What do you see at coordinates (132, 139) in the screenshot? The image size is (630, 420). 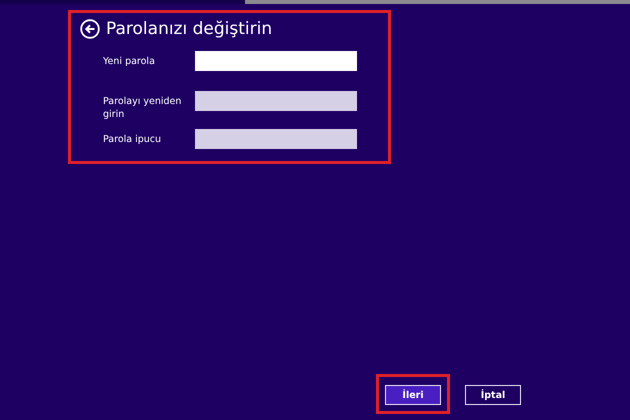 I see `field-label: Parola ipucu` at bounding box center [132, 139].